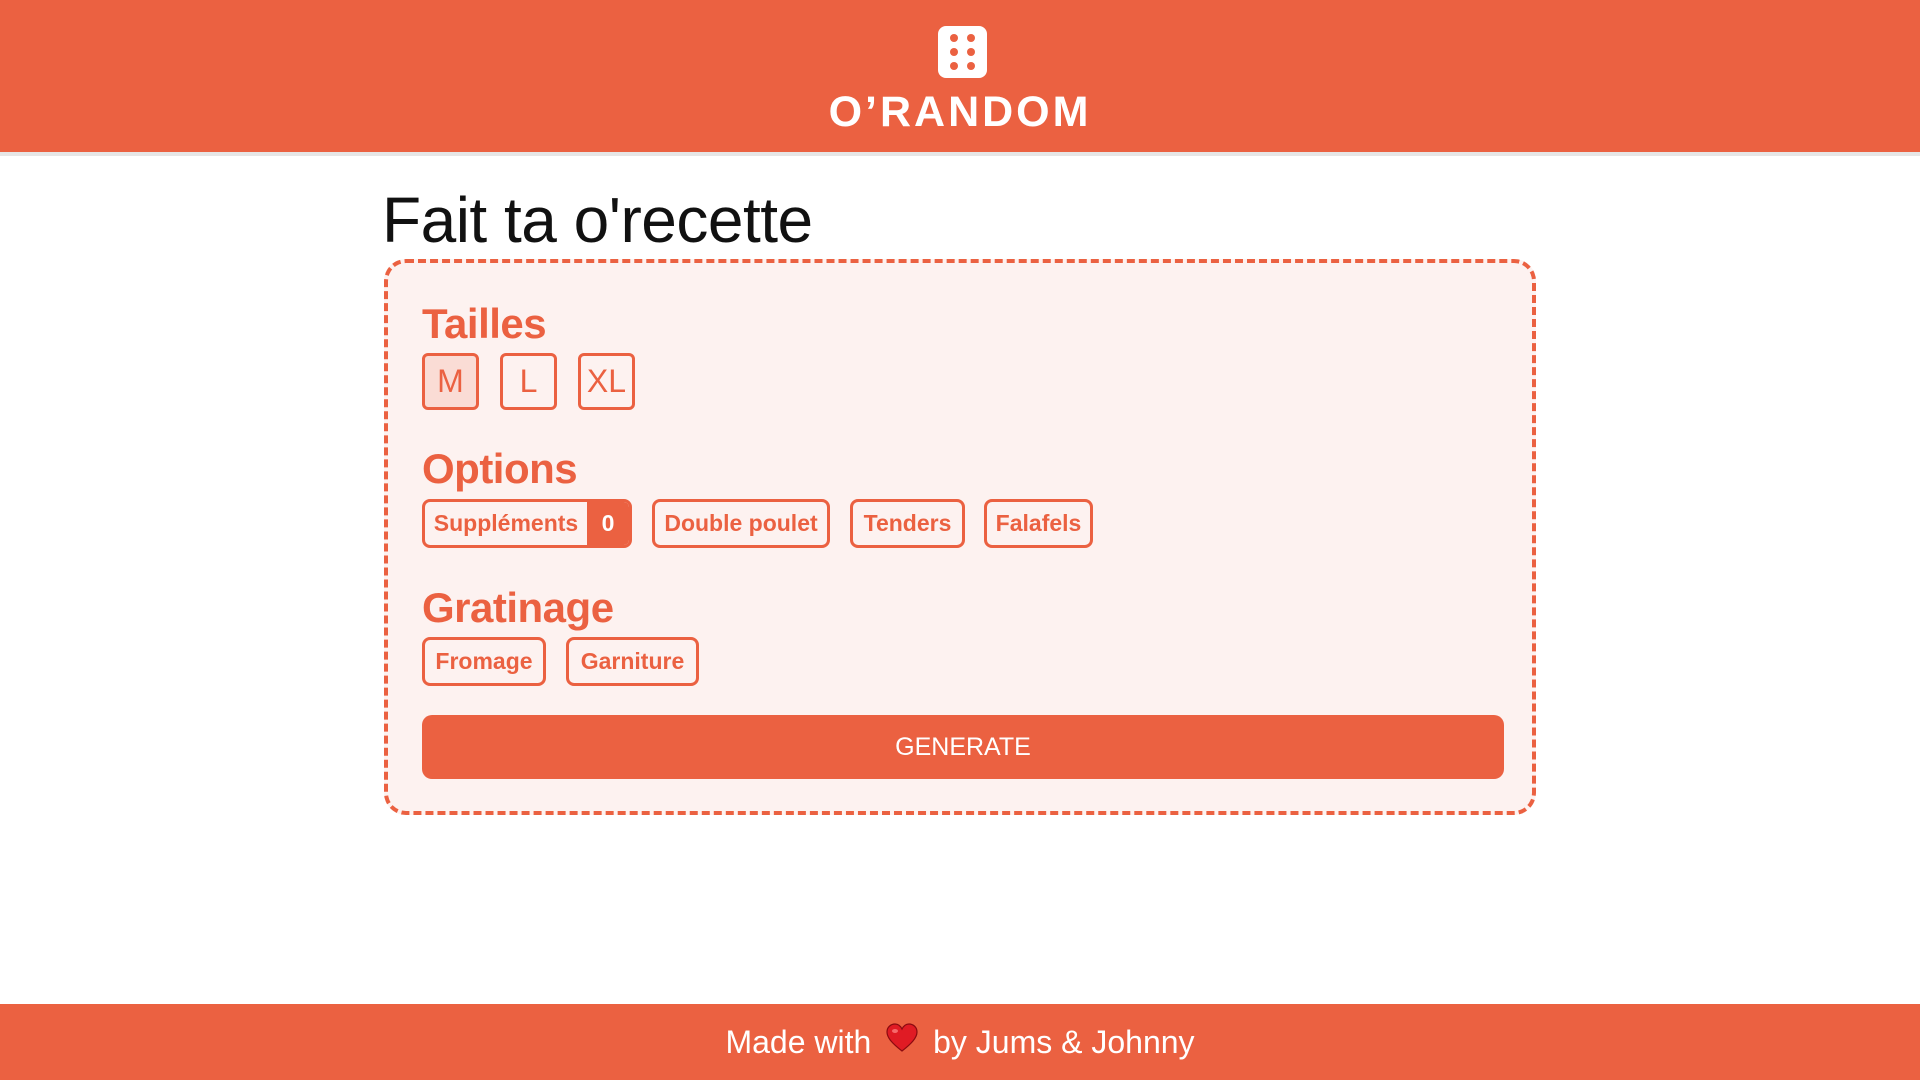 Image resolution: width=1920 pixels, height=1083 pixels. I want to click on supplements-count-badge: 0, so click(608, 523).